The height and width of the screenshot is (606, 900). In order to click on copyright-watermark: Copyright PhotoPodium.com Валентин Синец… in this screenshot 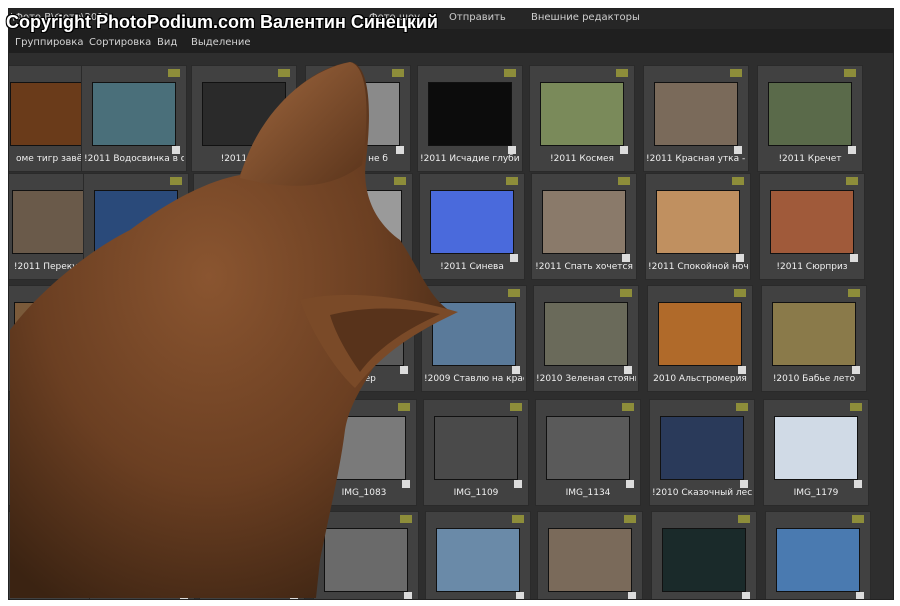, I will do `click(222, 22)`.